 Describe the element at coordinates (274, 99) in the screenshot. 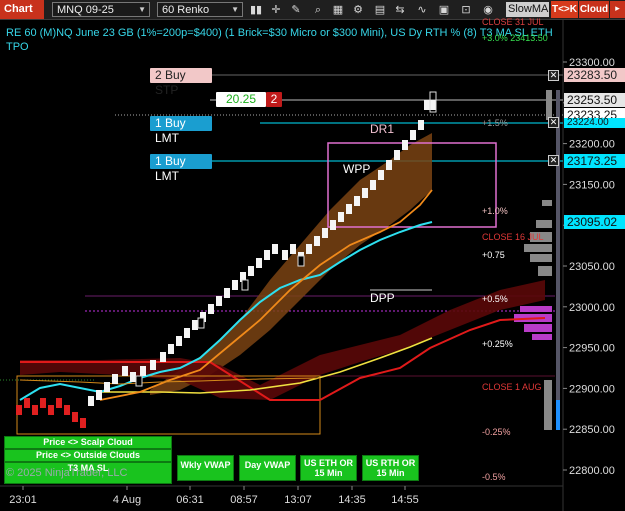

I see `position-qty: 2` at that location.